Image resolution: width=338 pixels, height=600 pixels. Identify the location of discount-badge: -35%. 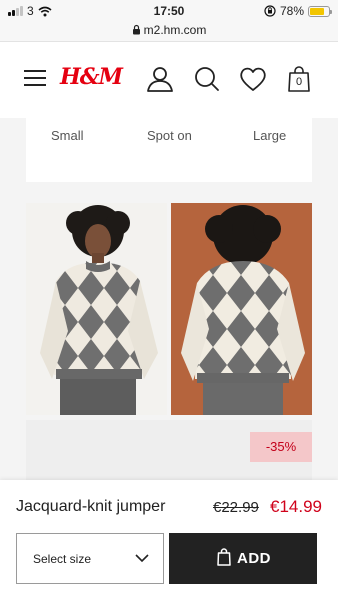
(281, 447).